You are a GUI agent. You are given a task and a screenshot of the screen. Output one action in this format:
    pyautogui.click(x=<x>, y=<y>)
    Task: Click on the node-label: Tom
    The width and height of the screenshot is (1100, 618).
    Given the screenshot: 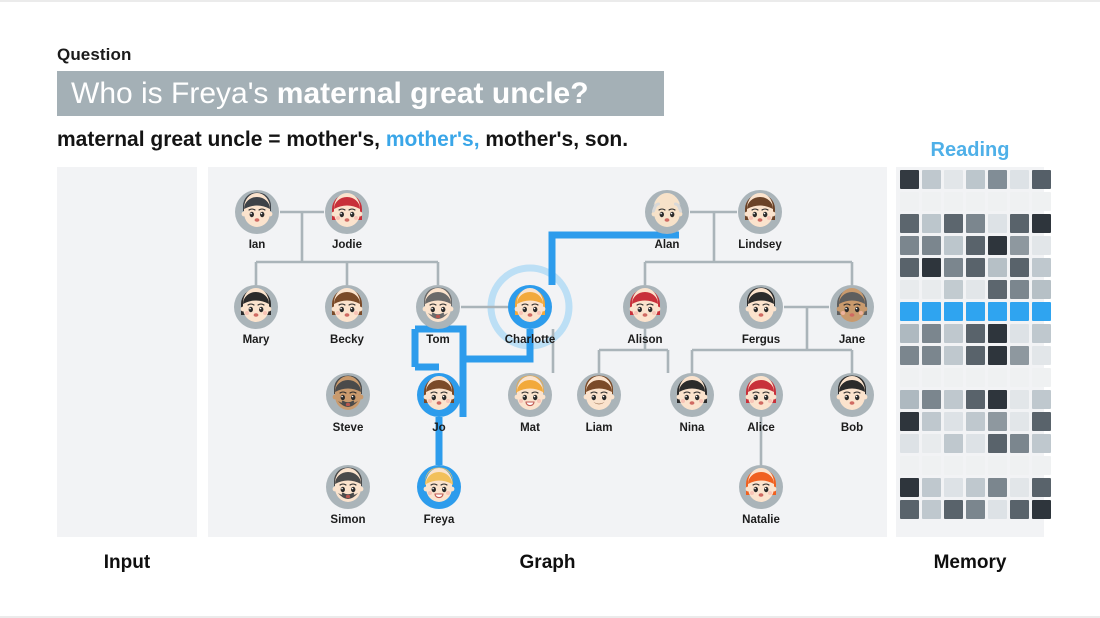 What is the action you would take?
    pyautogui.click(x=437, y=340)
    